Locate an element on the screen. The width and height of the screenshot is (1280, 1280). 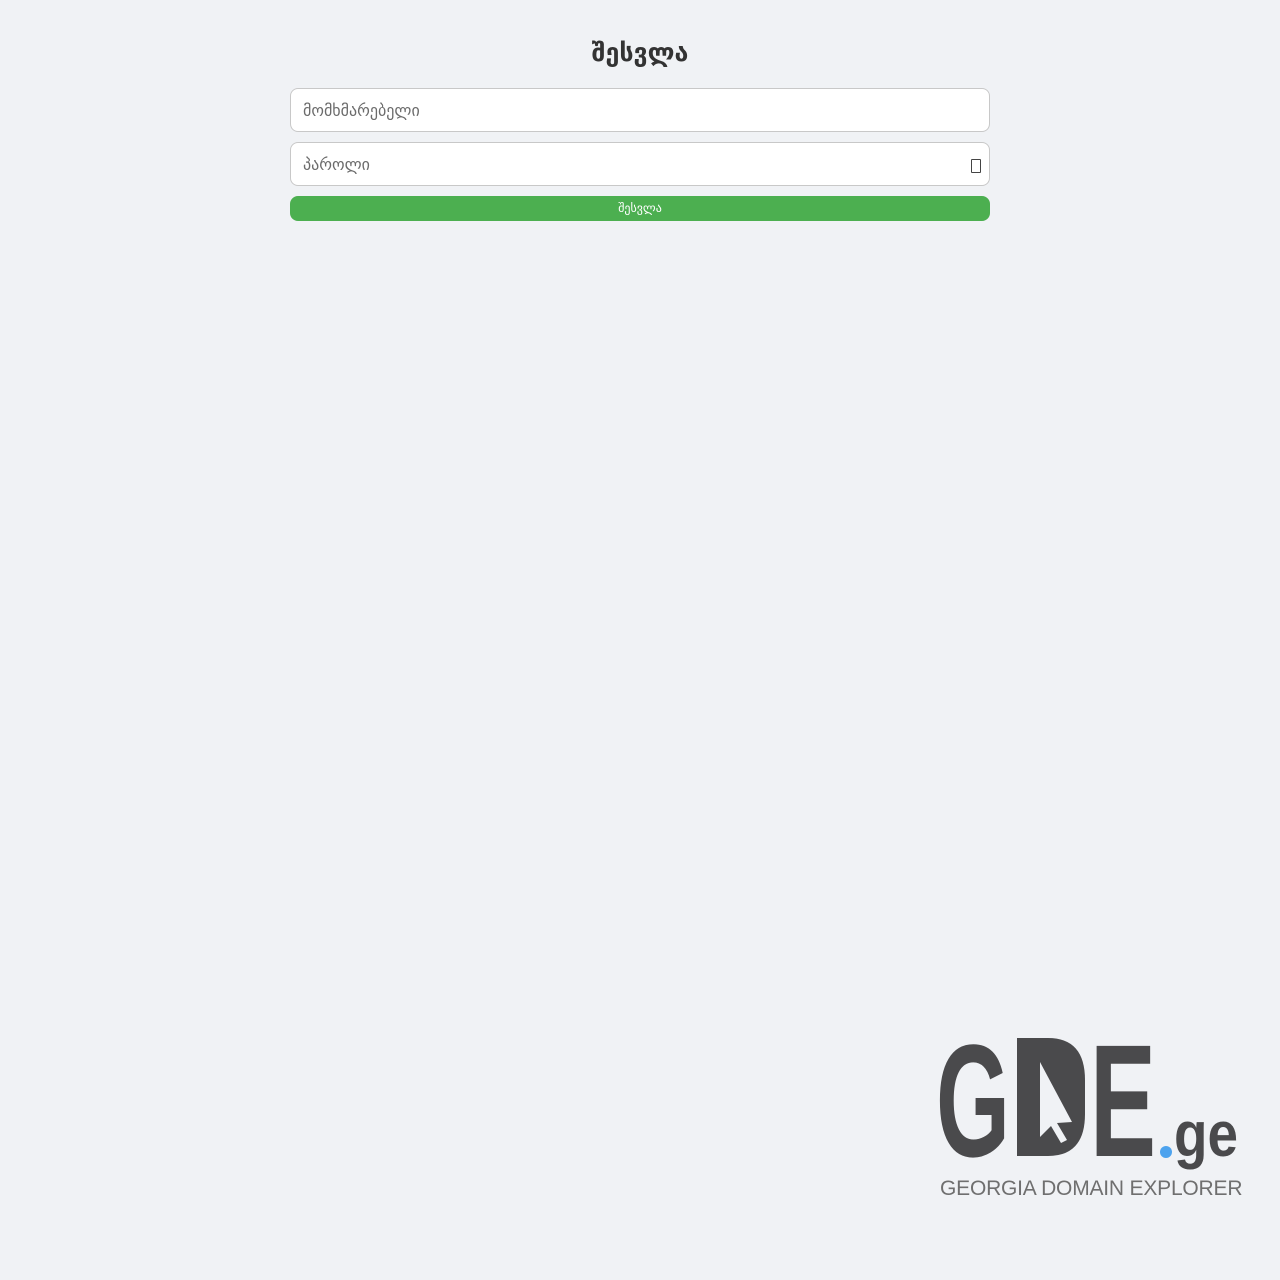
username-field is located at coordinates (640, 110).